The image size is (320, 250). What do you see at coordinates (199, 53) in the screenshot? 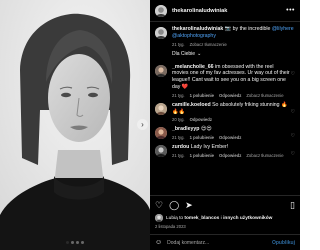
I see `chevron-down-icon: ⌄` at bounding box center [199, 53].